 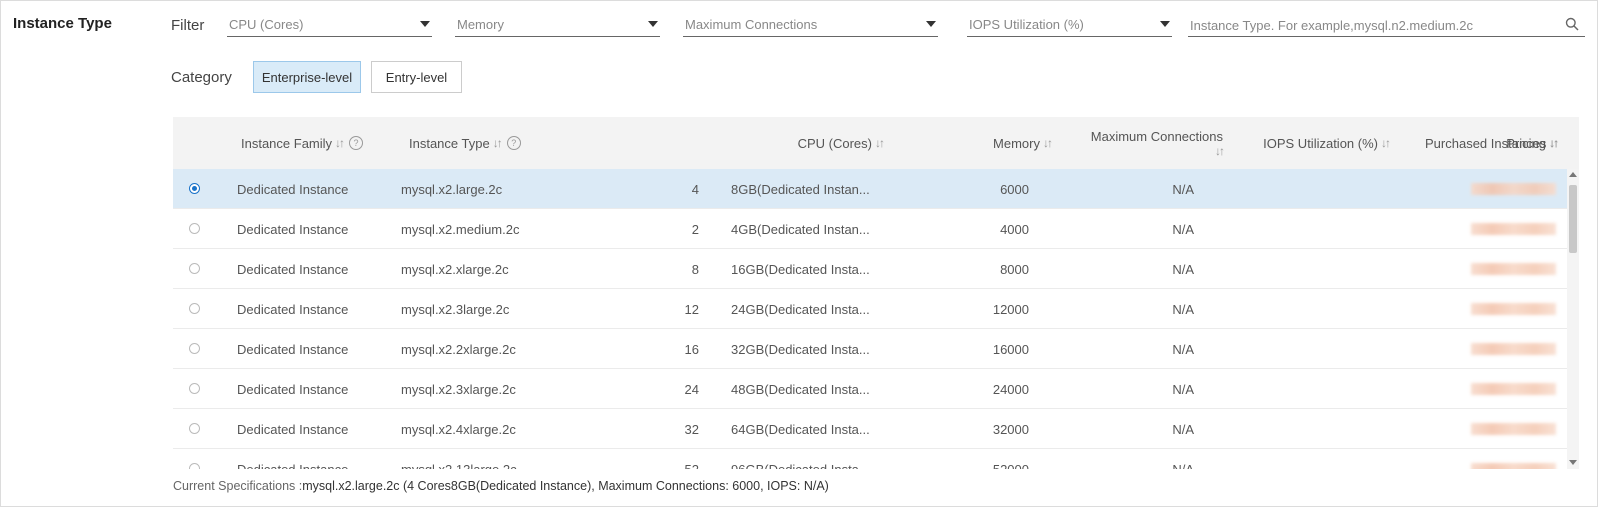 What do you see at coordinates (1370, 25) in the screenshot?
I see `search-input` at bounding box center [1370, 25].